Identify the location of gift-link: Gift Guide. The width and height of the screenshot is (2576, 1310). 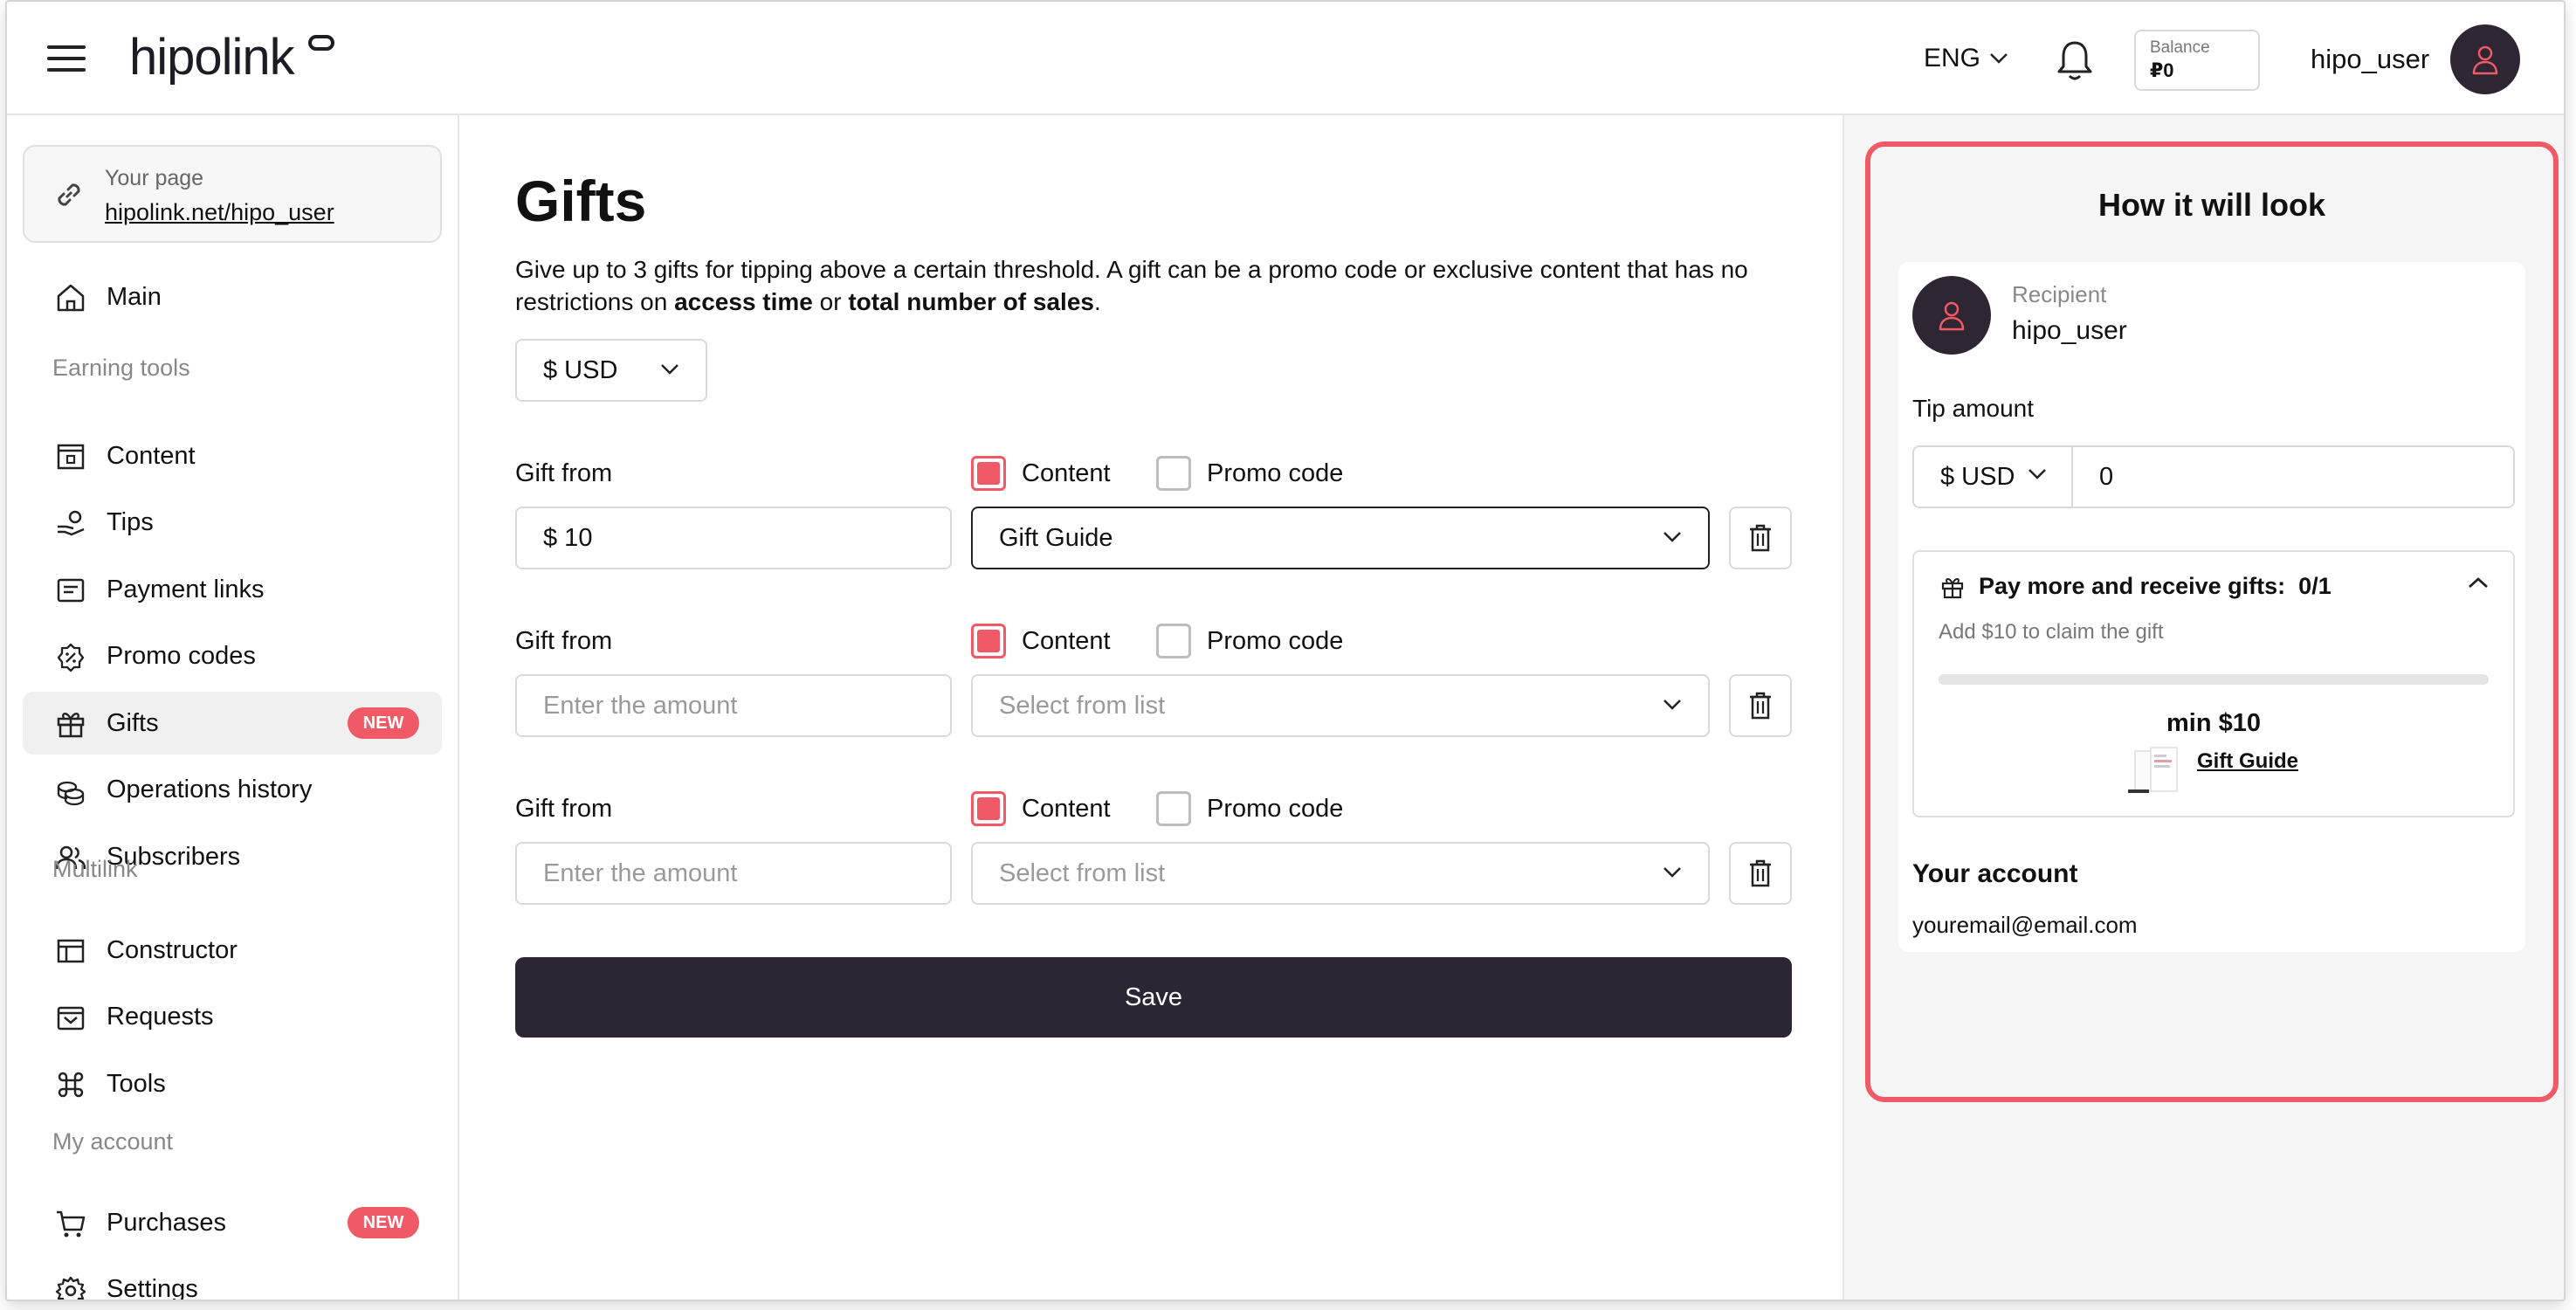
(2247, 761).